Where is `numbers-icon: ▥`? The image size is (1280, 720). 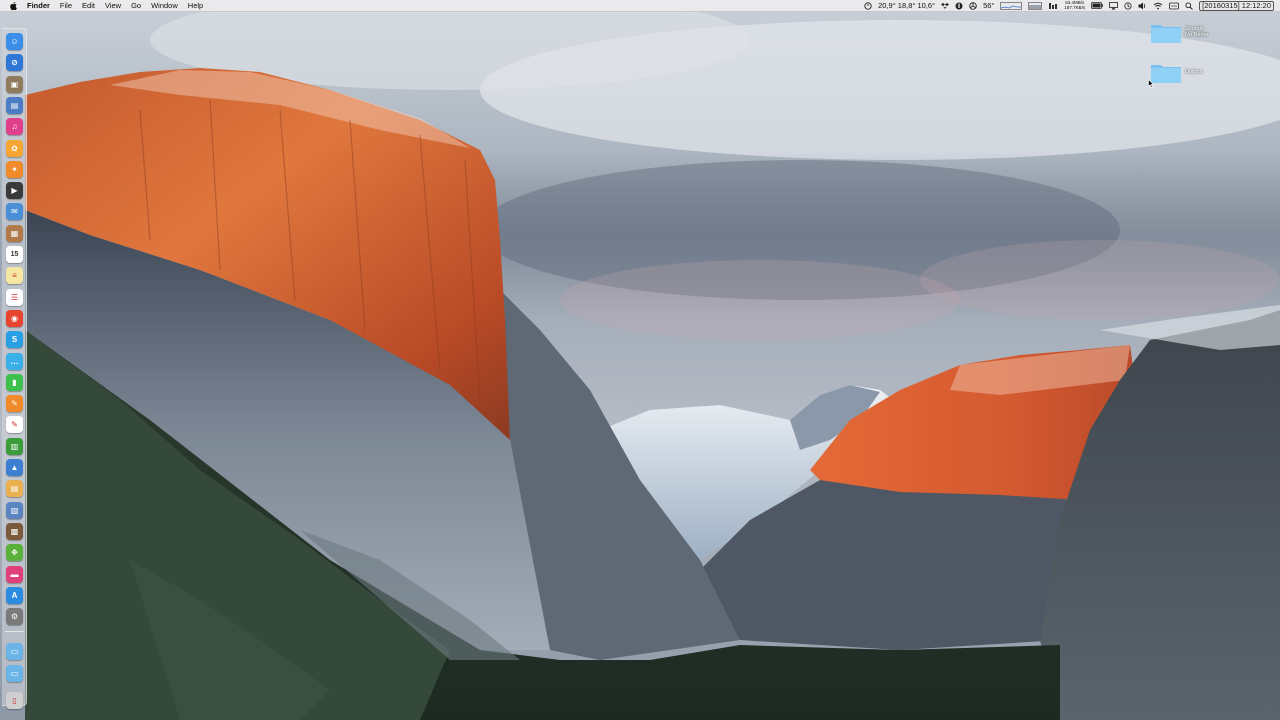
numbers-icon: ▥ is located at coordinates (14, 446).